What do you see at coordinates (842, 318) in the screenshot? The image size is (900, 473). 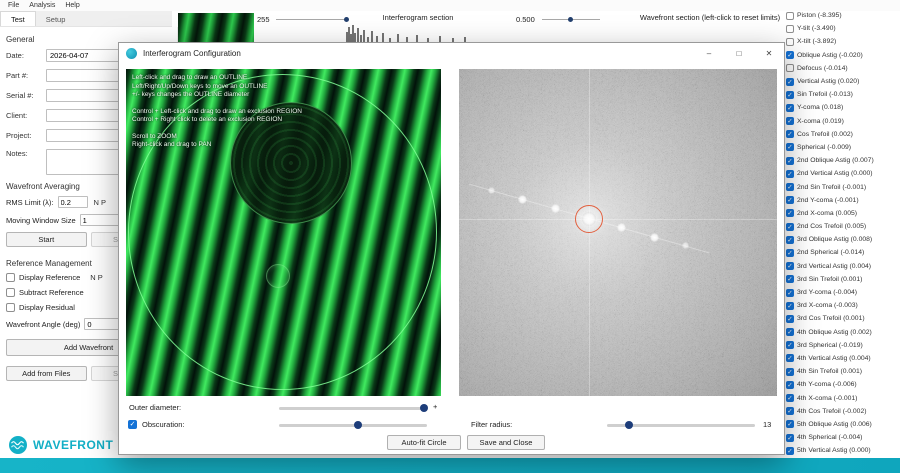 I see `zernike-row: 3rd Cos Trefoil (0.001)` at bounding box center [842, 318].